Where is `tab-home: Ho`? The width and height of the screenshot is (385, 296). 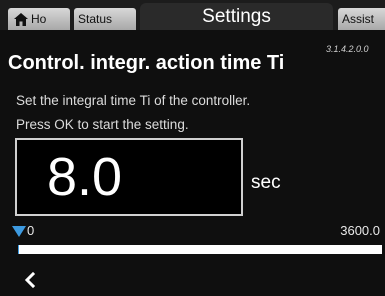
tab-home: Ho is located at coordinates (39, 19).